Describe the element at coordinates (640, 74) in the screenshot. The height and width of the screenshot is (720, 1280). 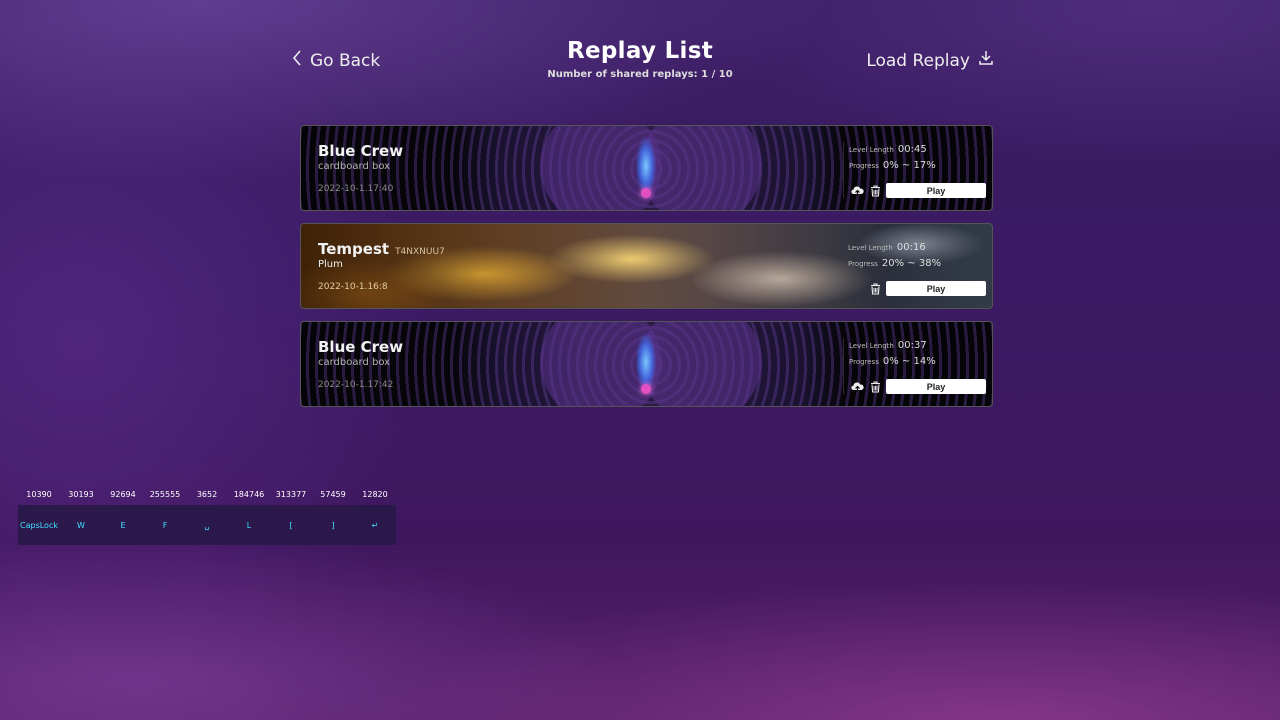
I see `shared-replays-count: Number of shared replays: 1 / 10` at that location.